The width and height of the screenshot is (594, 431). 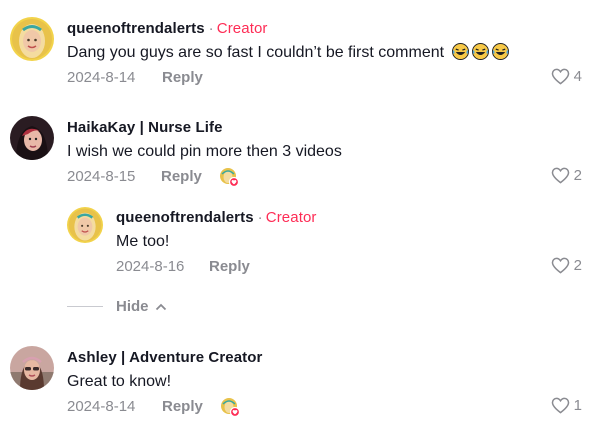 I want to click on comment-username: HaikaKay | Nurse Life, so click(x=145, y=127).